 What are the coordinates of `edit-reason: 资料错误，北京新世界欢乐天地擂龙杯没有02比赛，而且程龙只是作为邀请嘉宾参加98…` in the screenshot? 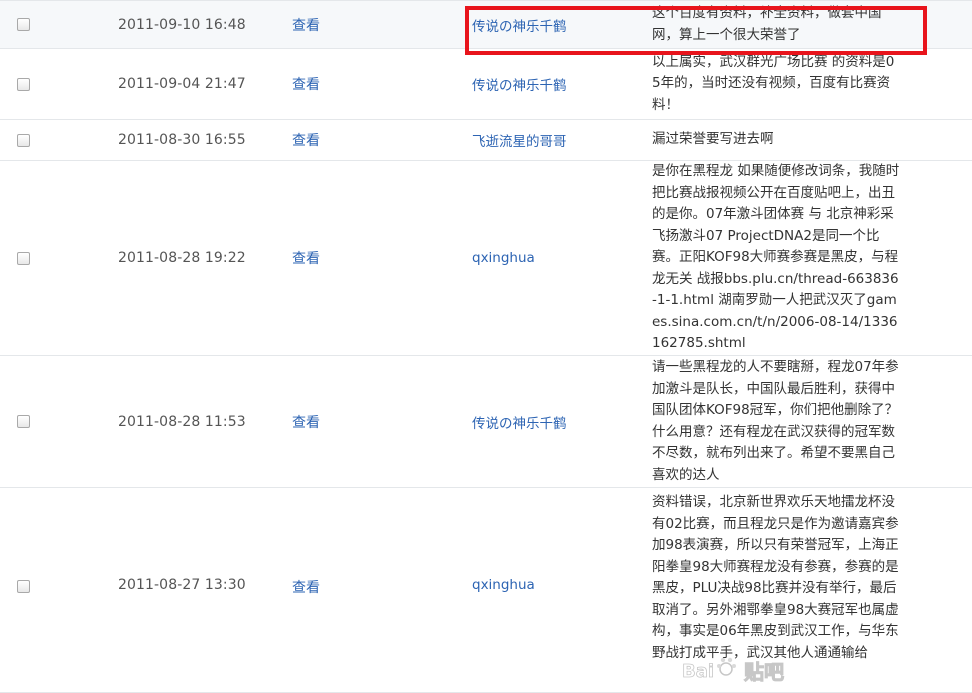 It's located at (775, 577).